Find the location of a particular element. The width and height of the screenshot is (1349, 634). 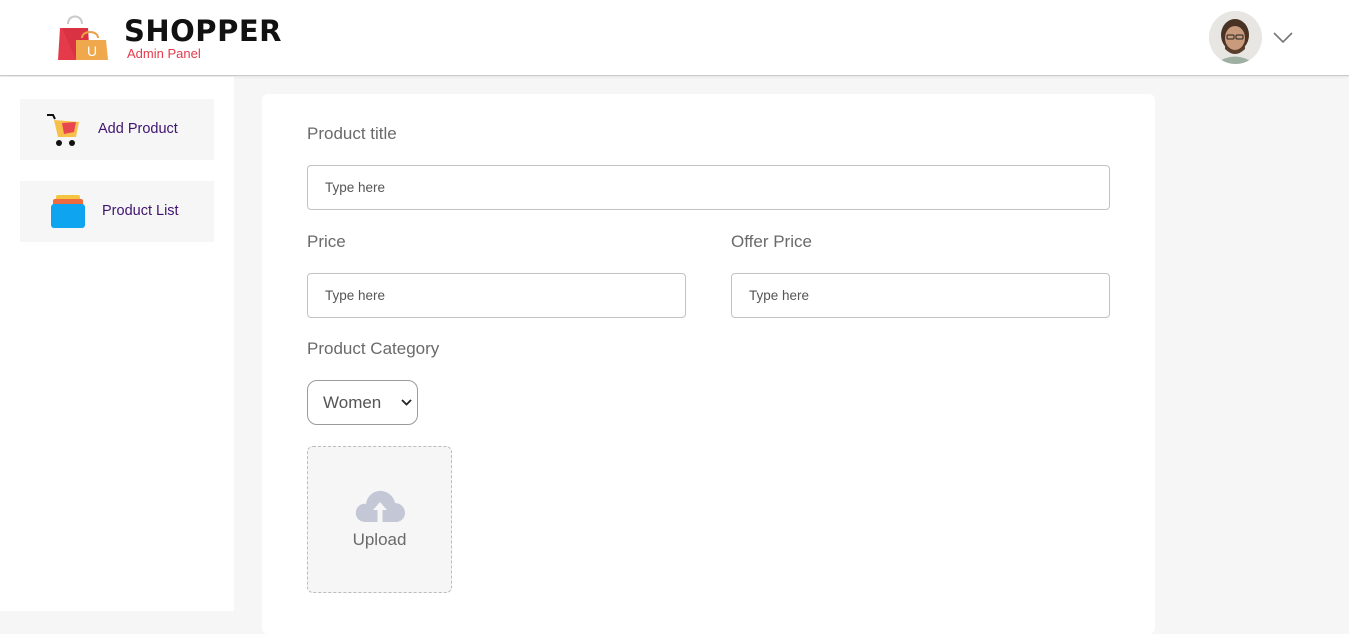

navbar: U SHOPPER Admin Panel is located at coordinates (674, 38).